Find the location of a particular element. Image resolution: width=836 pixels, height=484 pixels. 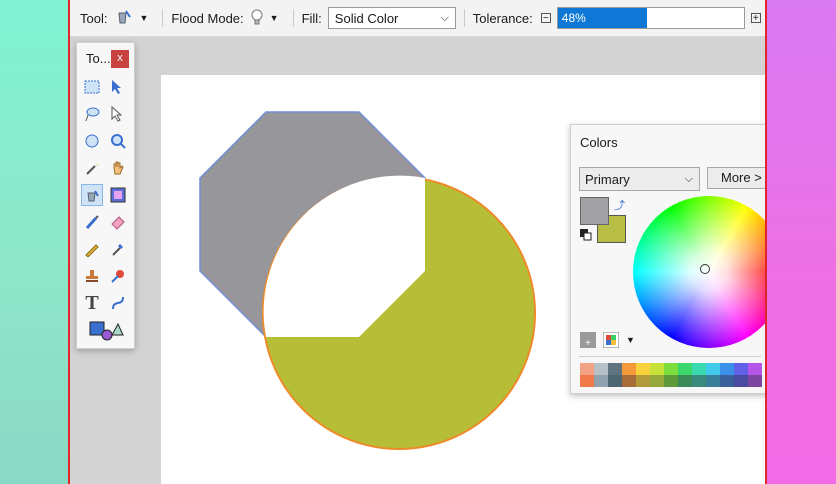

tolerance-increase-icon: + is located at coordinates (755, 18).